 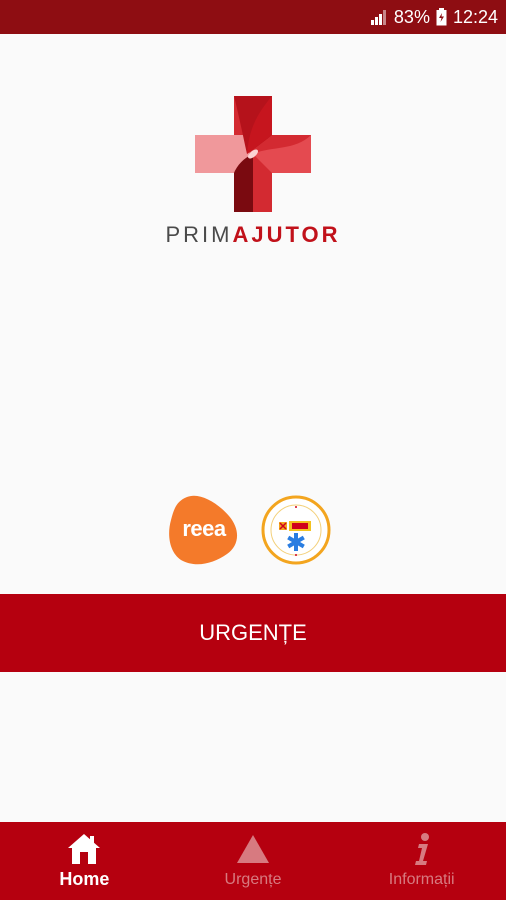 What do you see at coordinates (253, 849) in the screenshot?
I see `warning-triangle-icon` at bounding box center [253, 849].